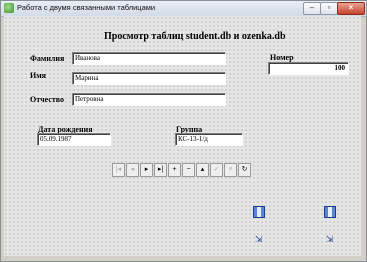 Image resolution: width=367 pixels, height=262 pixels. What do you see at coordinates (188, 170) in the screenshot?
I see `nav-delete-button: −` at bounding box center [188, 170].